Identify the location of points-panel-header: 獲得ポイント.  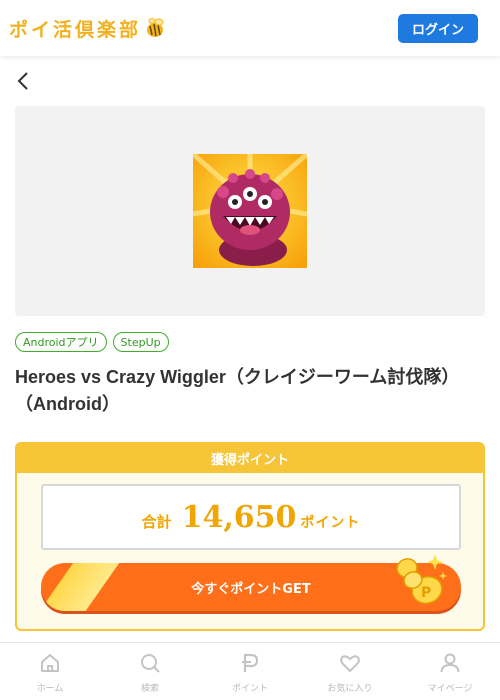
(250, 458).